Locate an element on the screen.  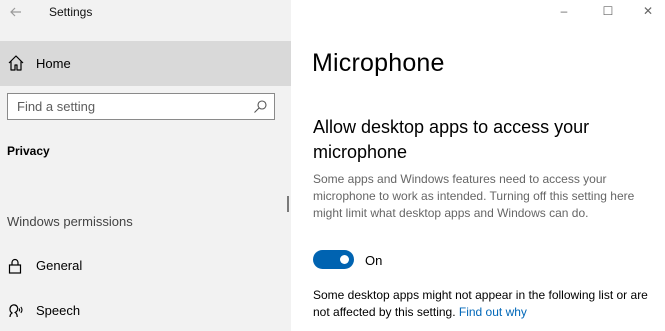
sidebar-item-home: Home is located at coordinates (145, 63).